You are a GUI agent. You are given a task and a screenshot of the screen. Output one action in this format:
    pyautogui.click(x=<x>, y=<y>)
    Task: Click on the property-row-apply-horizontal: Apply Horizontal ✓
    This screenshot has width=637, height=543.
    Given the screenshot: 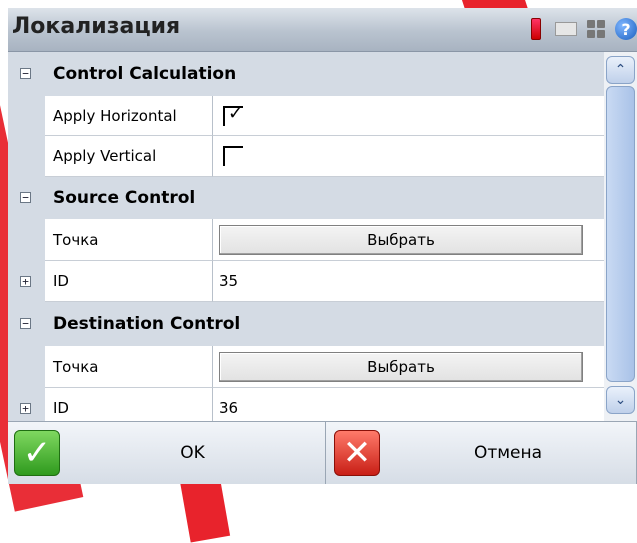 What is the action you would take?
    pyautogui.click(x=306, y=116)
    